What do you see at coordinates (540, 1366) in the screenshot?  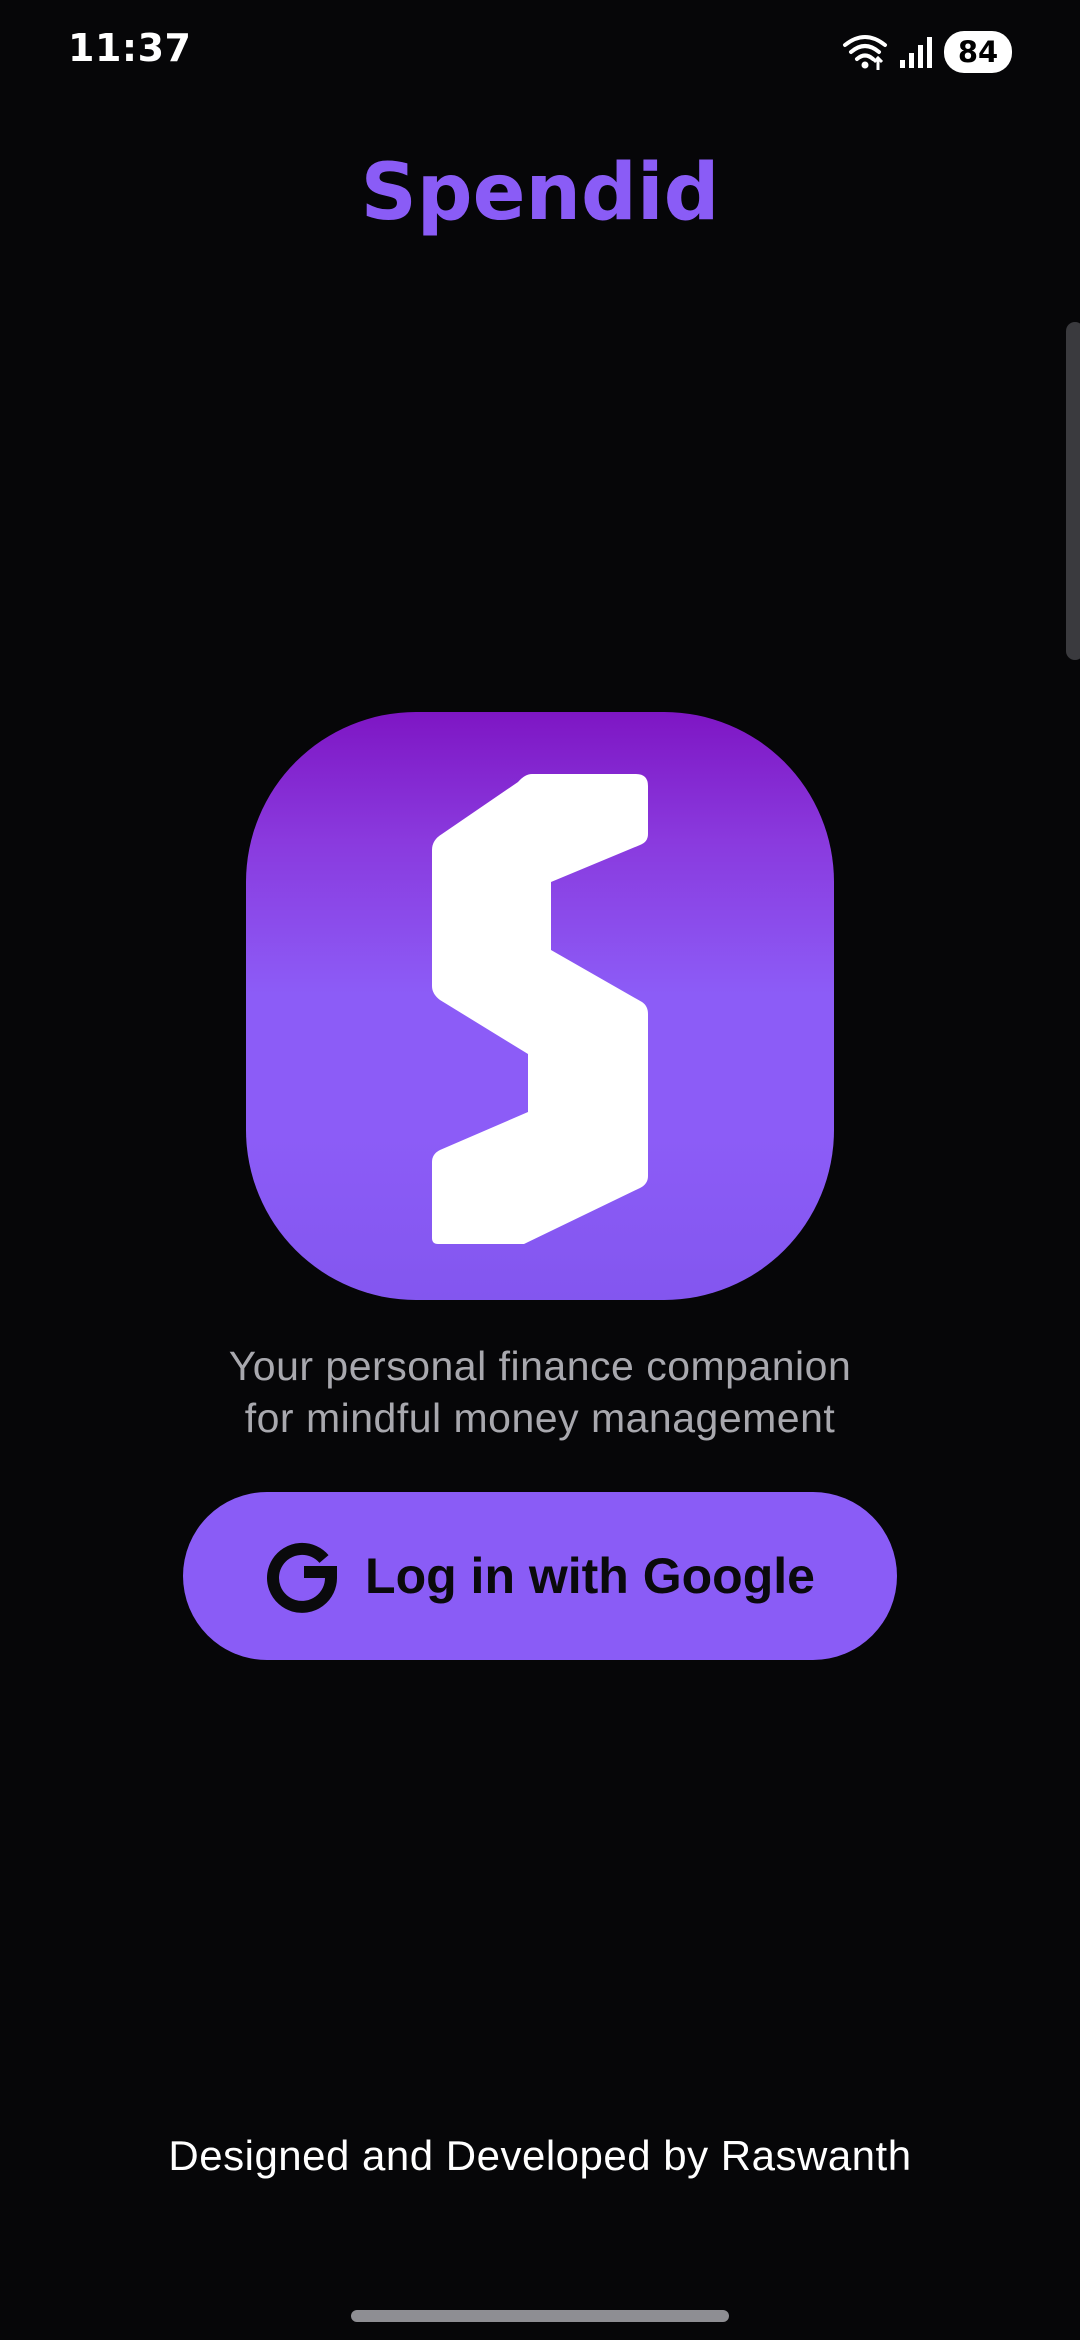 I see `tagline-line-1: Your personal finance companion` at bounding box center [540, 1366].